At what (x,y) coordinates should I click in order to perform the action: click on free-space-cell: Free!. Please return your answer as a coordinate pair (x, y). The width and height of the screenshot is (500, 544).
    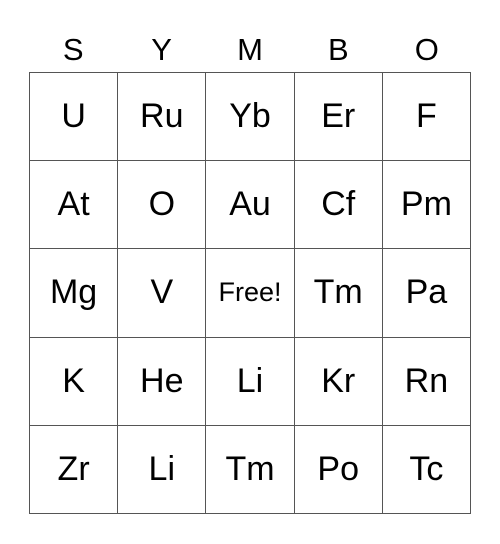
    Looking at the image, I should click on (250, 293).